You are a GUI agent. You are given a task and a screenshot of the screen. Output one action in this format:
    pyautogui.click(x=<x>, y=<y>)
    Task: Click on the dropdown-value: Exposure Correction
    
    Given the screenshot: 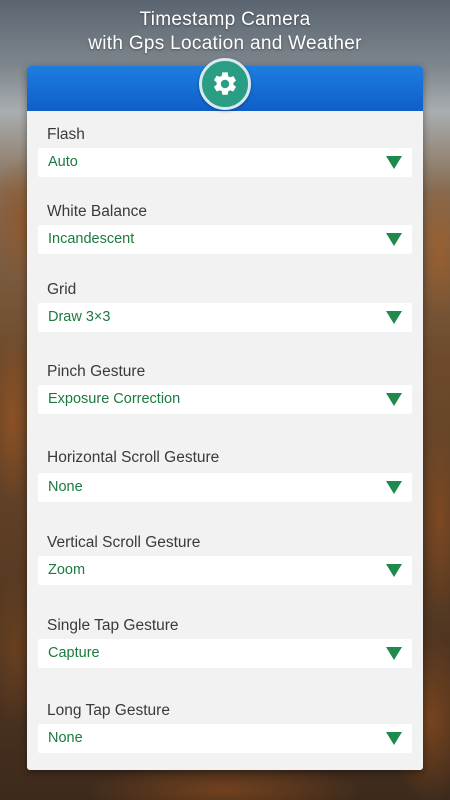 What is the action you would take?
    pyautogui.click(x=114, y=399)
    